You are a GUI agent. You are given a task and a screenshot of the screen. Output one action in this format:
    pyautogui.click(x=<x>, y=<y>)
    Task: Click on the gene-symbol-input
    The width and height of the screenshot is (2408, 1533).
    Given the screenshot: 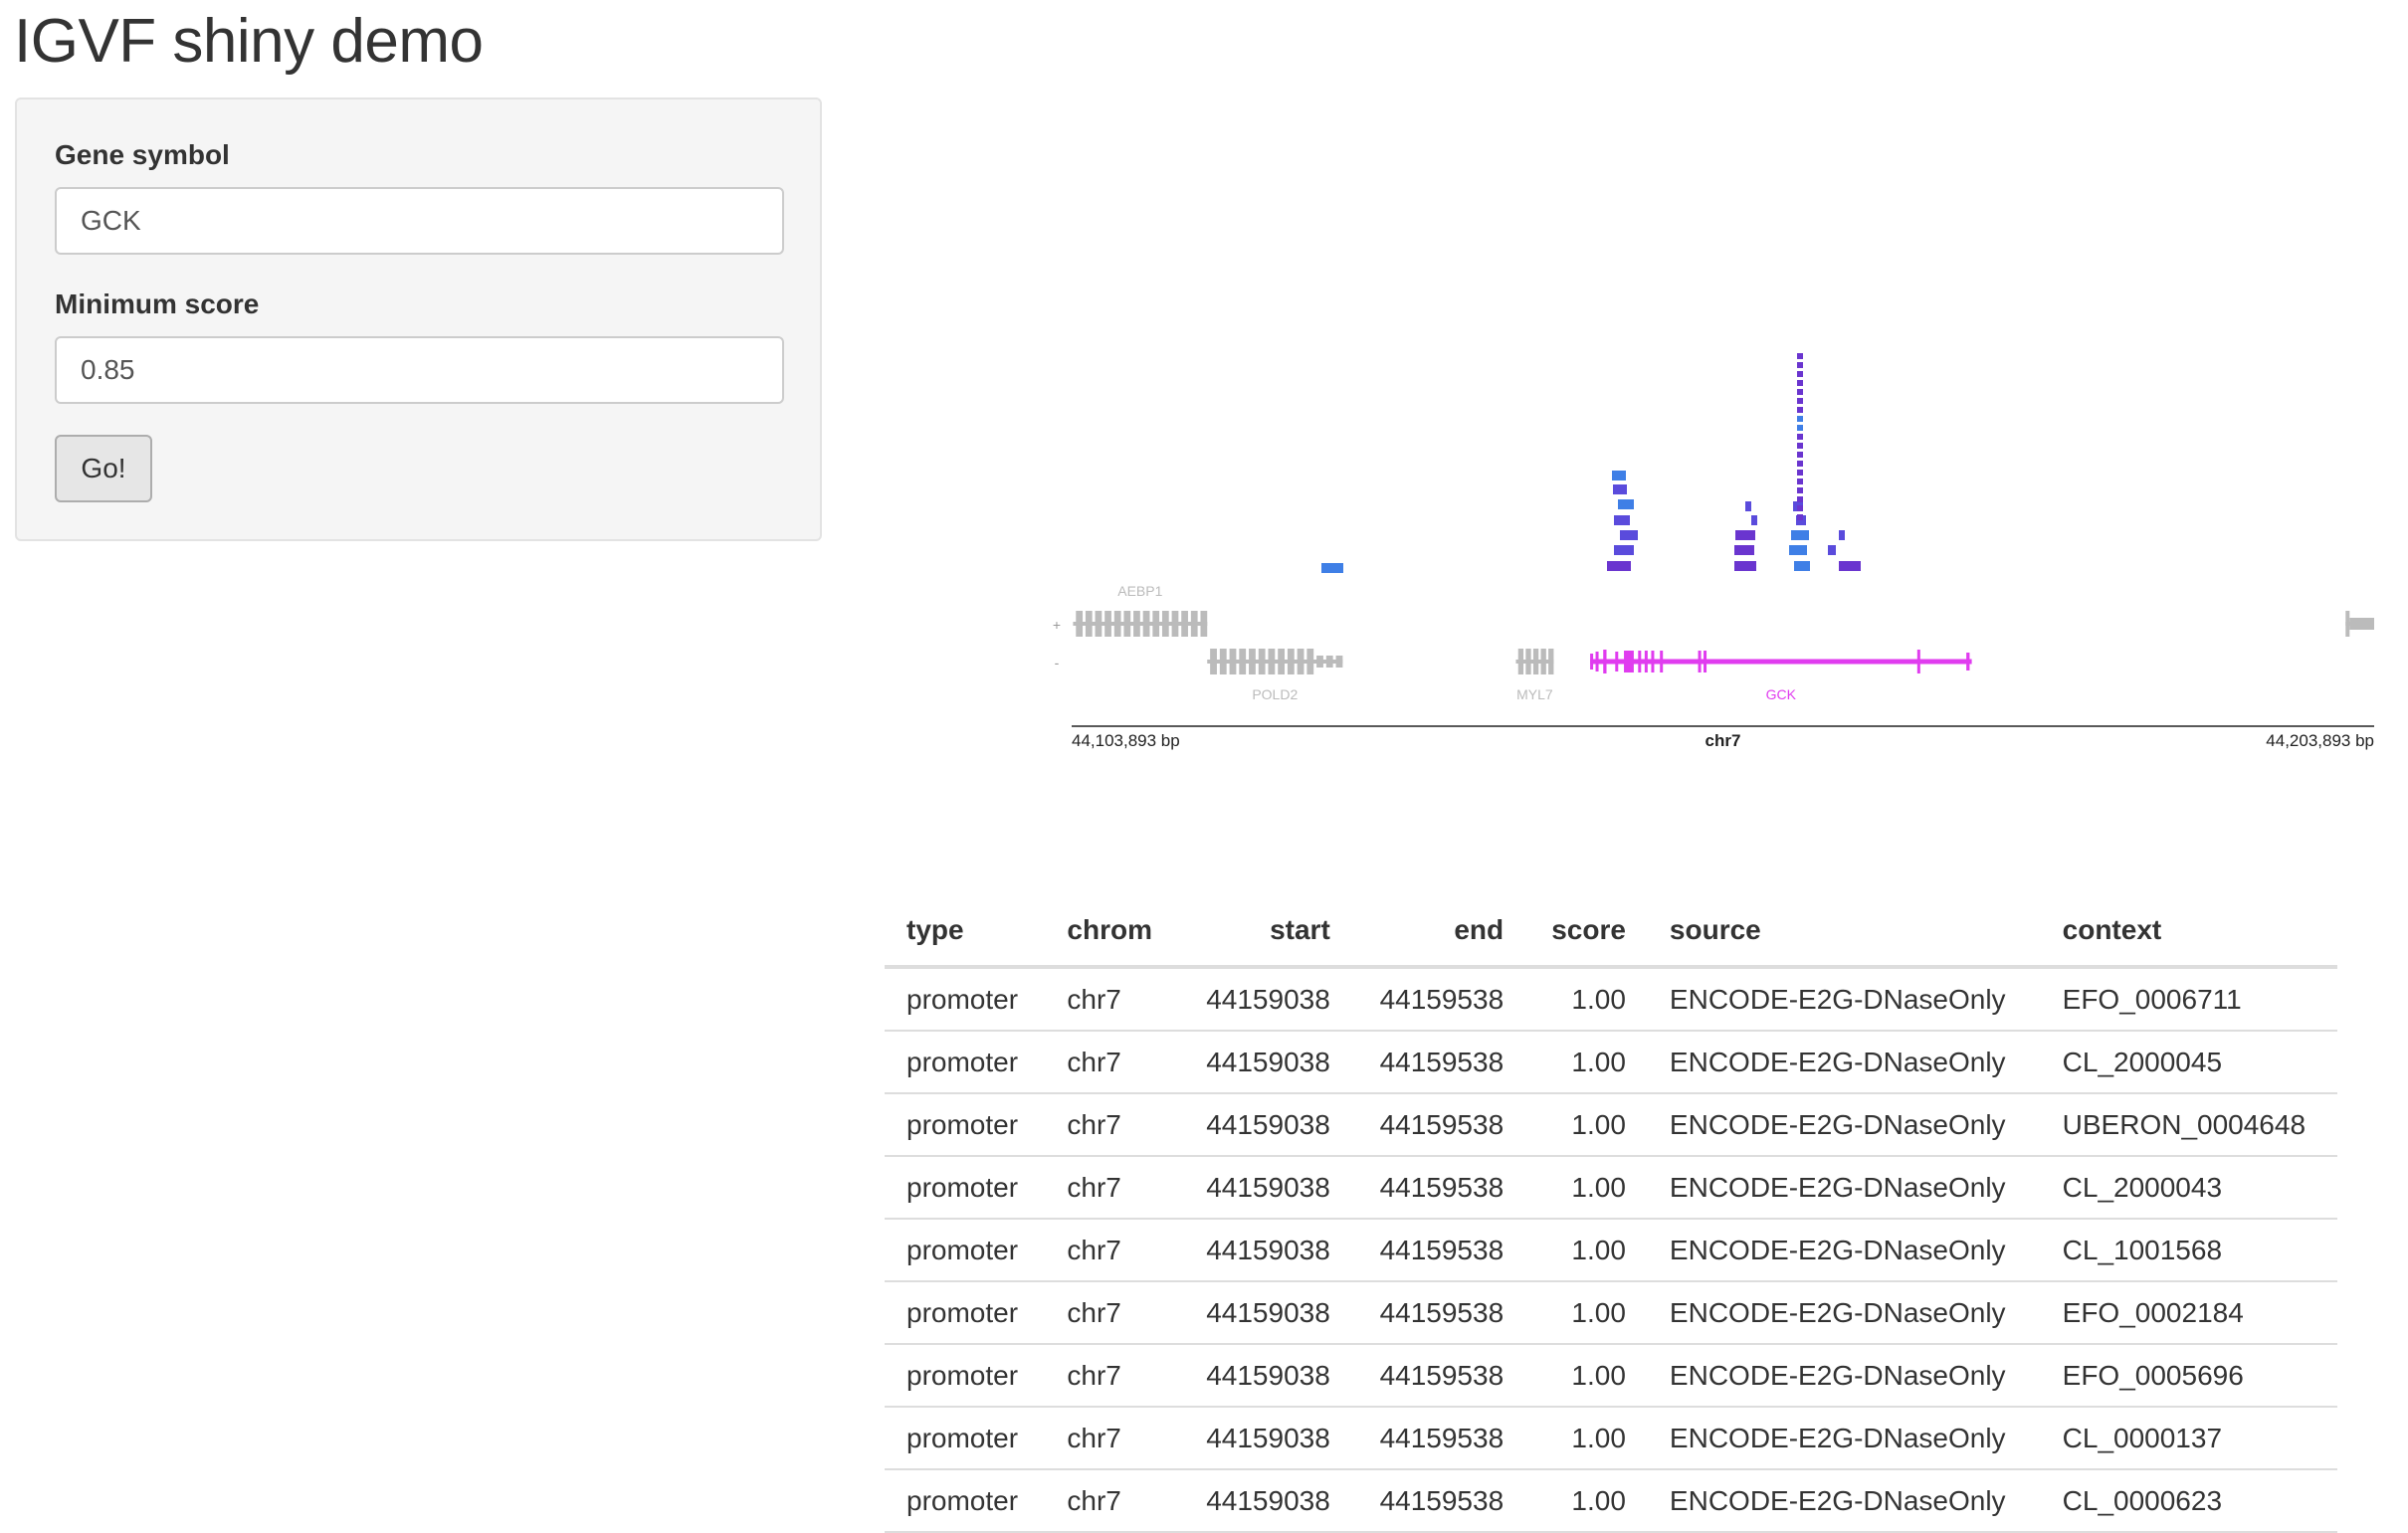 What is the action you would take?
    pyautogui.click(x=419, y=221)
    